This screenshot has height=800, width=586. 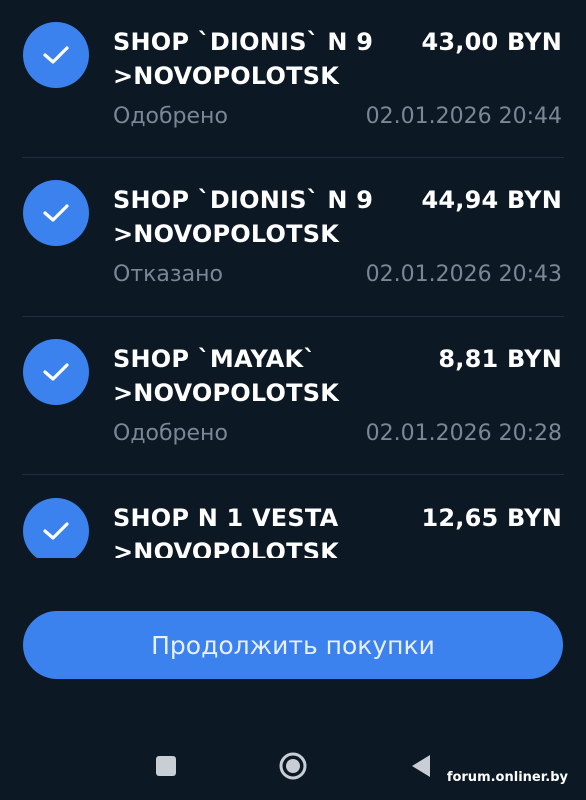 I want to click on merchant-name: SHOP `MAYAK` >NOVOPOLOTSK, so click(x=226, y=376).